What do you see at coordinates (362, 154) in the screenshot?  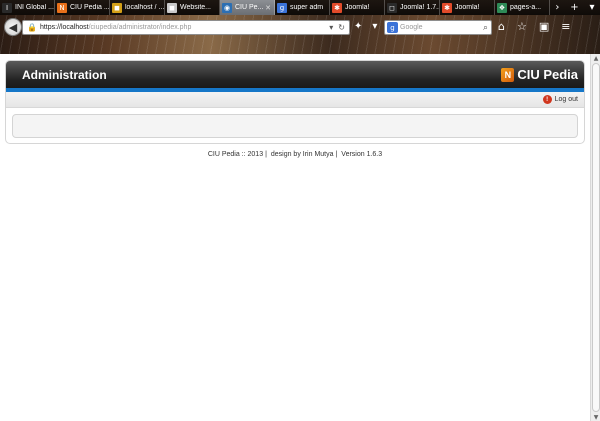 I see `footer-version: Version 1.6.3` at bounding box center [362, 154].